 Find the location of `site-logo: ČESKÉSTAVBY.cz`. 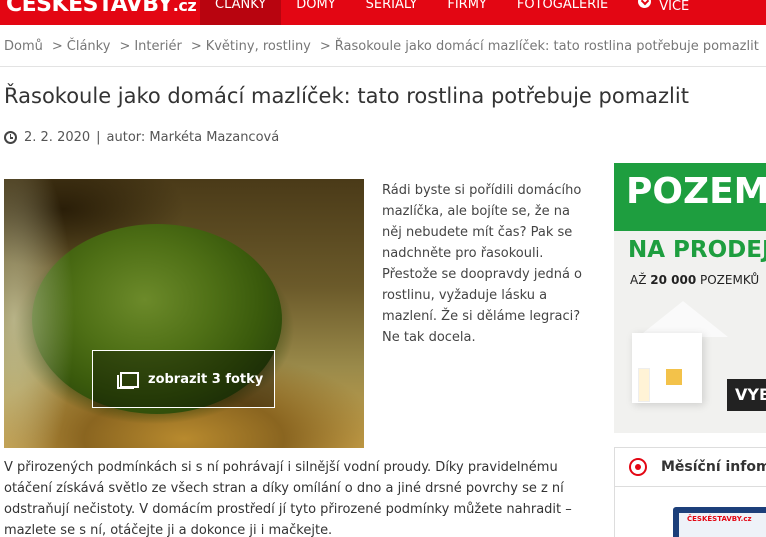

site-logo: ČESKÉSTAVBY.cz is located at coordinates (101, 8).